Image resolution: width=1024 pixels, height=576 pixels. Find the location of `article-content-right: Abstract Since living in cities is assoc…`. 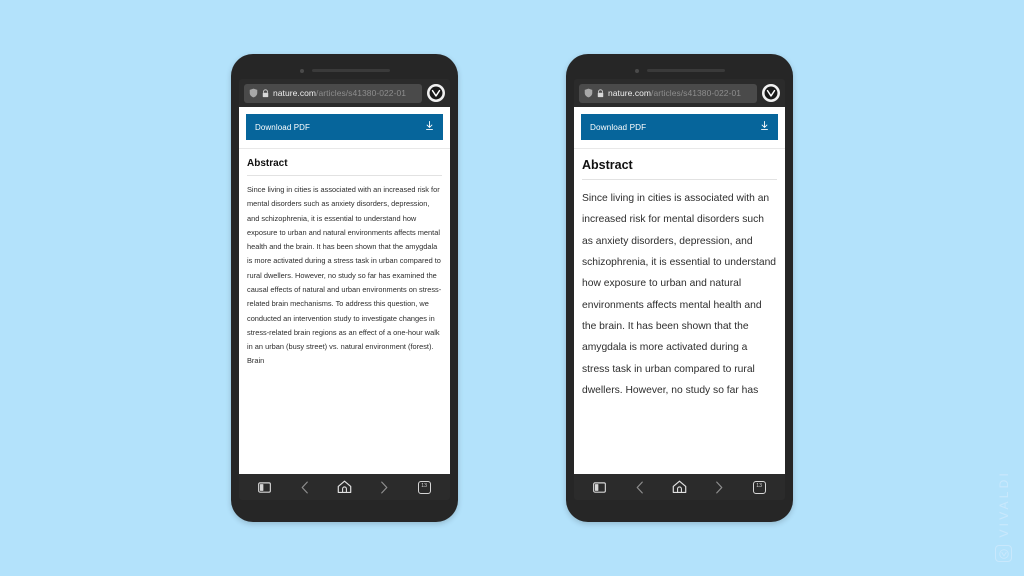

article-content-right: Abstract Since living in cities is assoc… is located at coordinates (679, 311).